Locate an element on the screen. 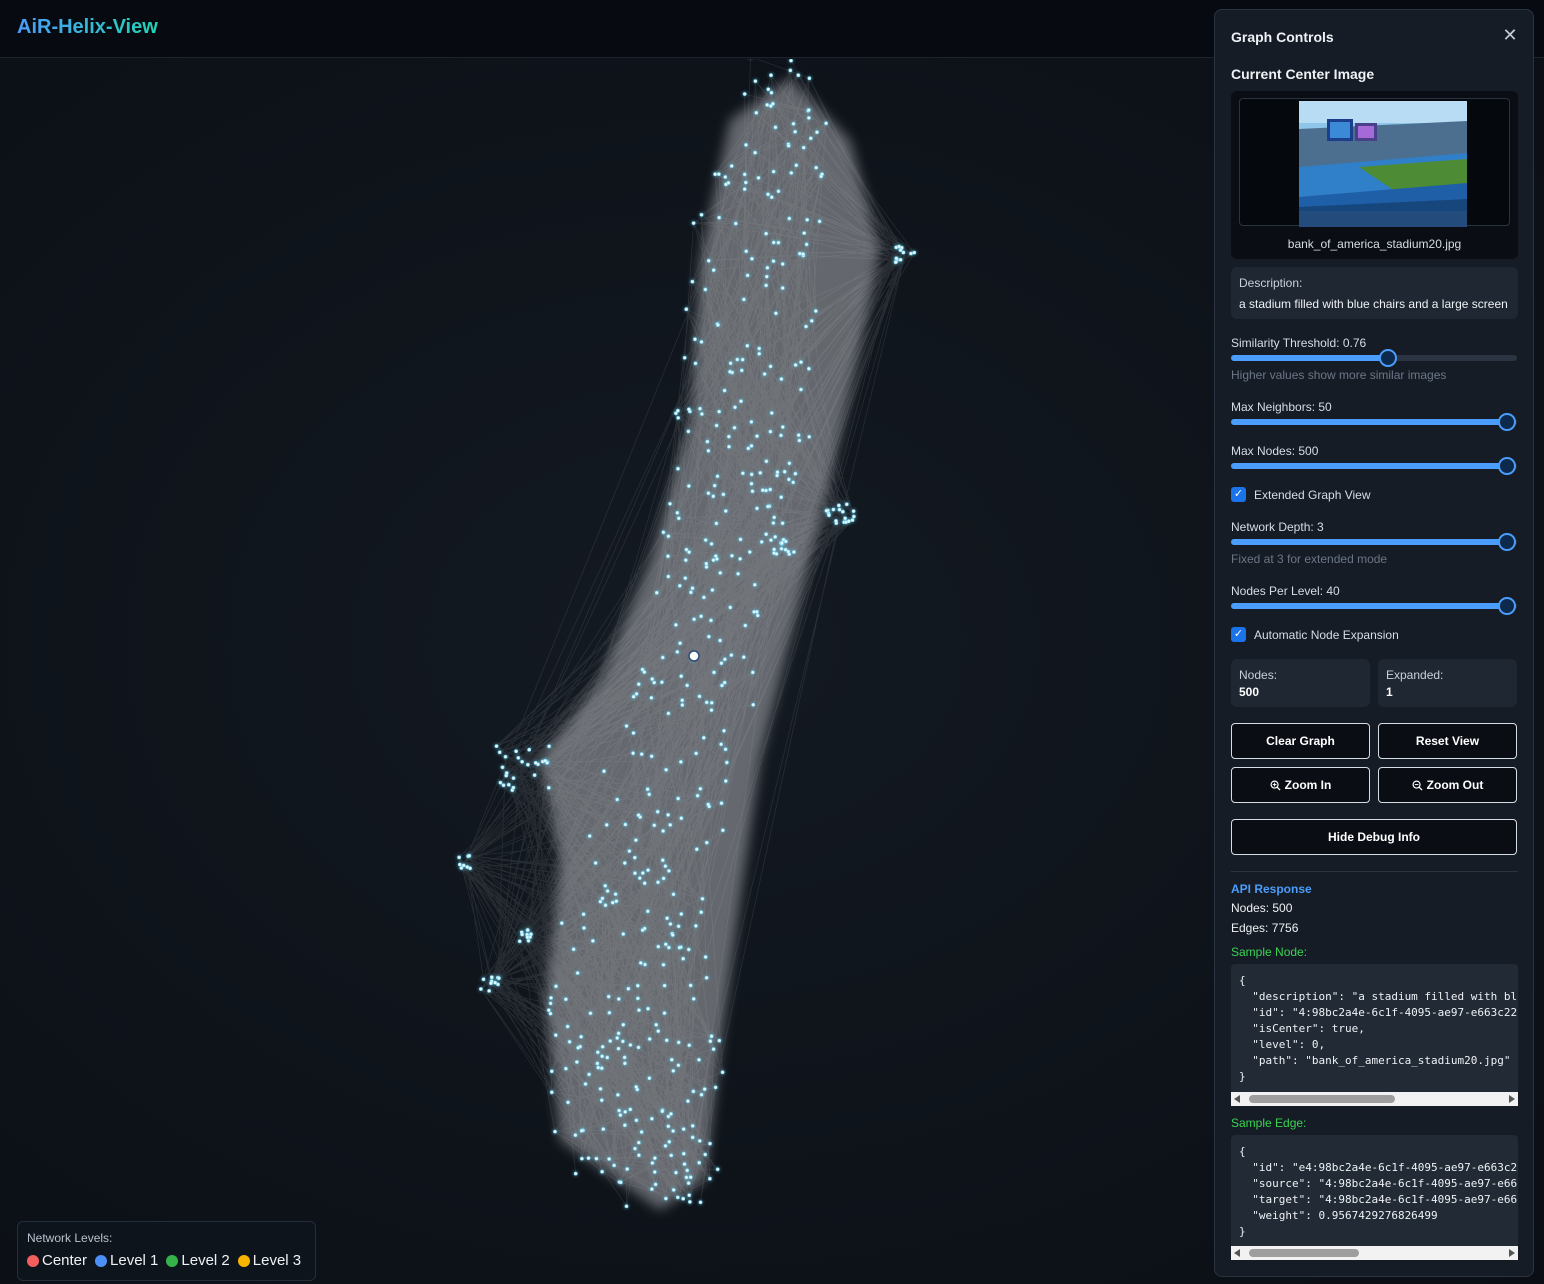  scrollbar-thumb is located at coordinates (1322, 1099).